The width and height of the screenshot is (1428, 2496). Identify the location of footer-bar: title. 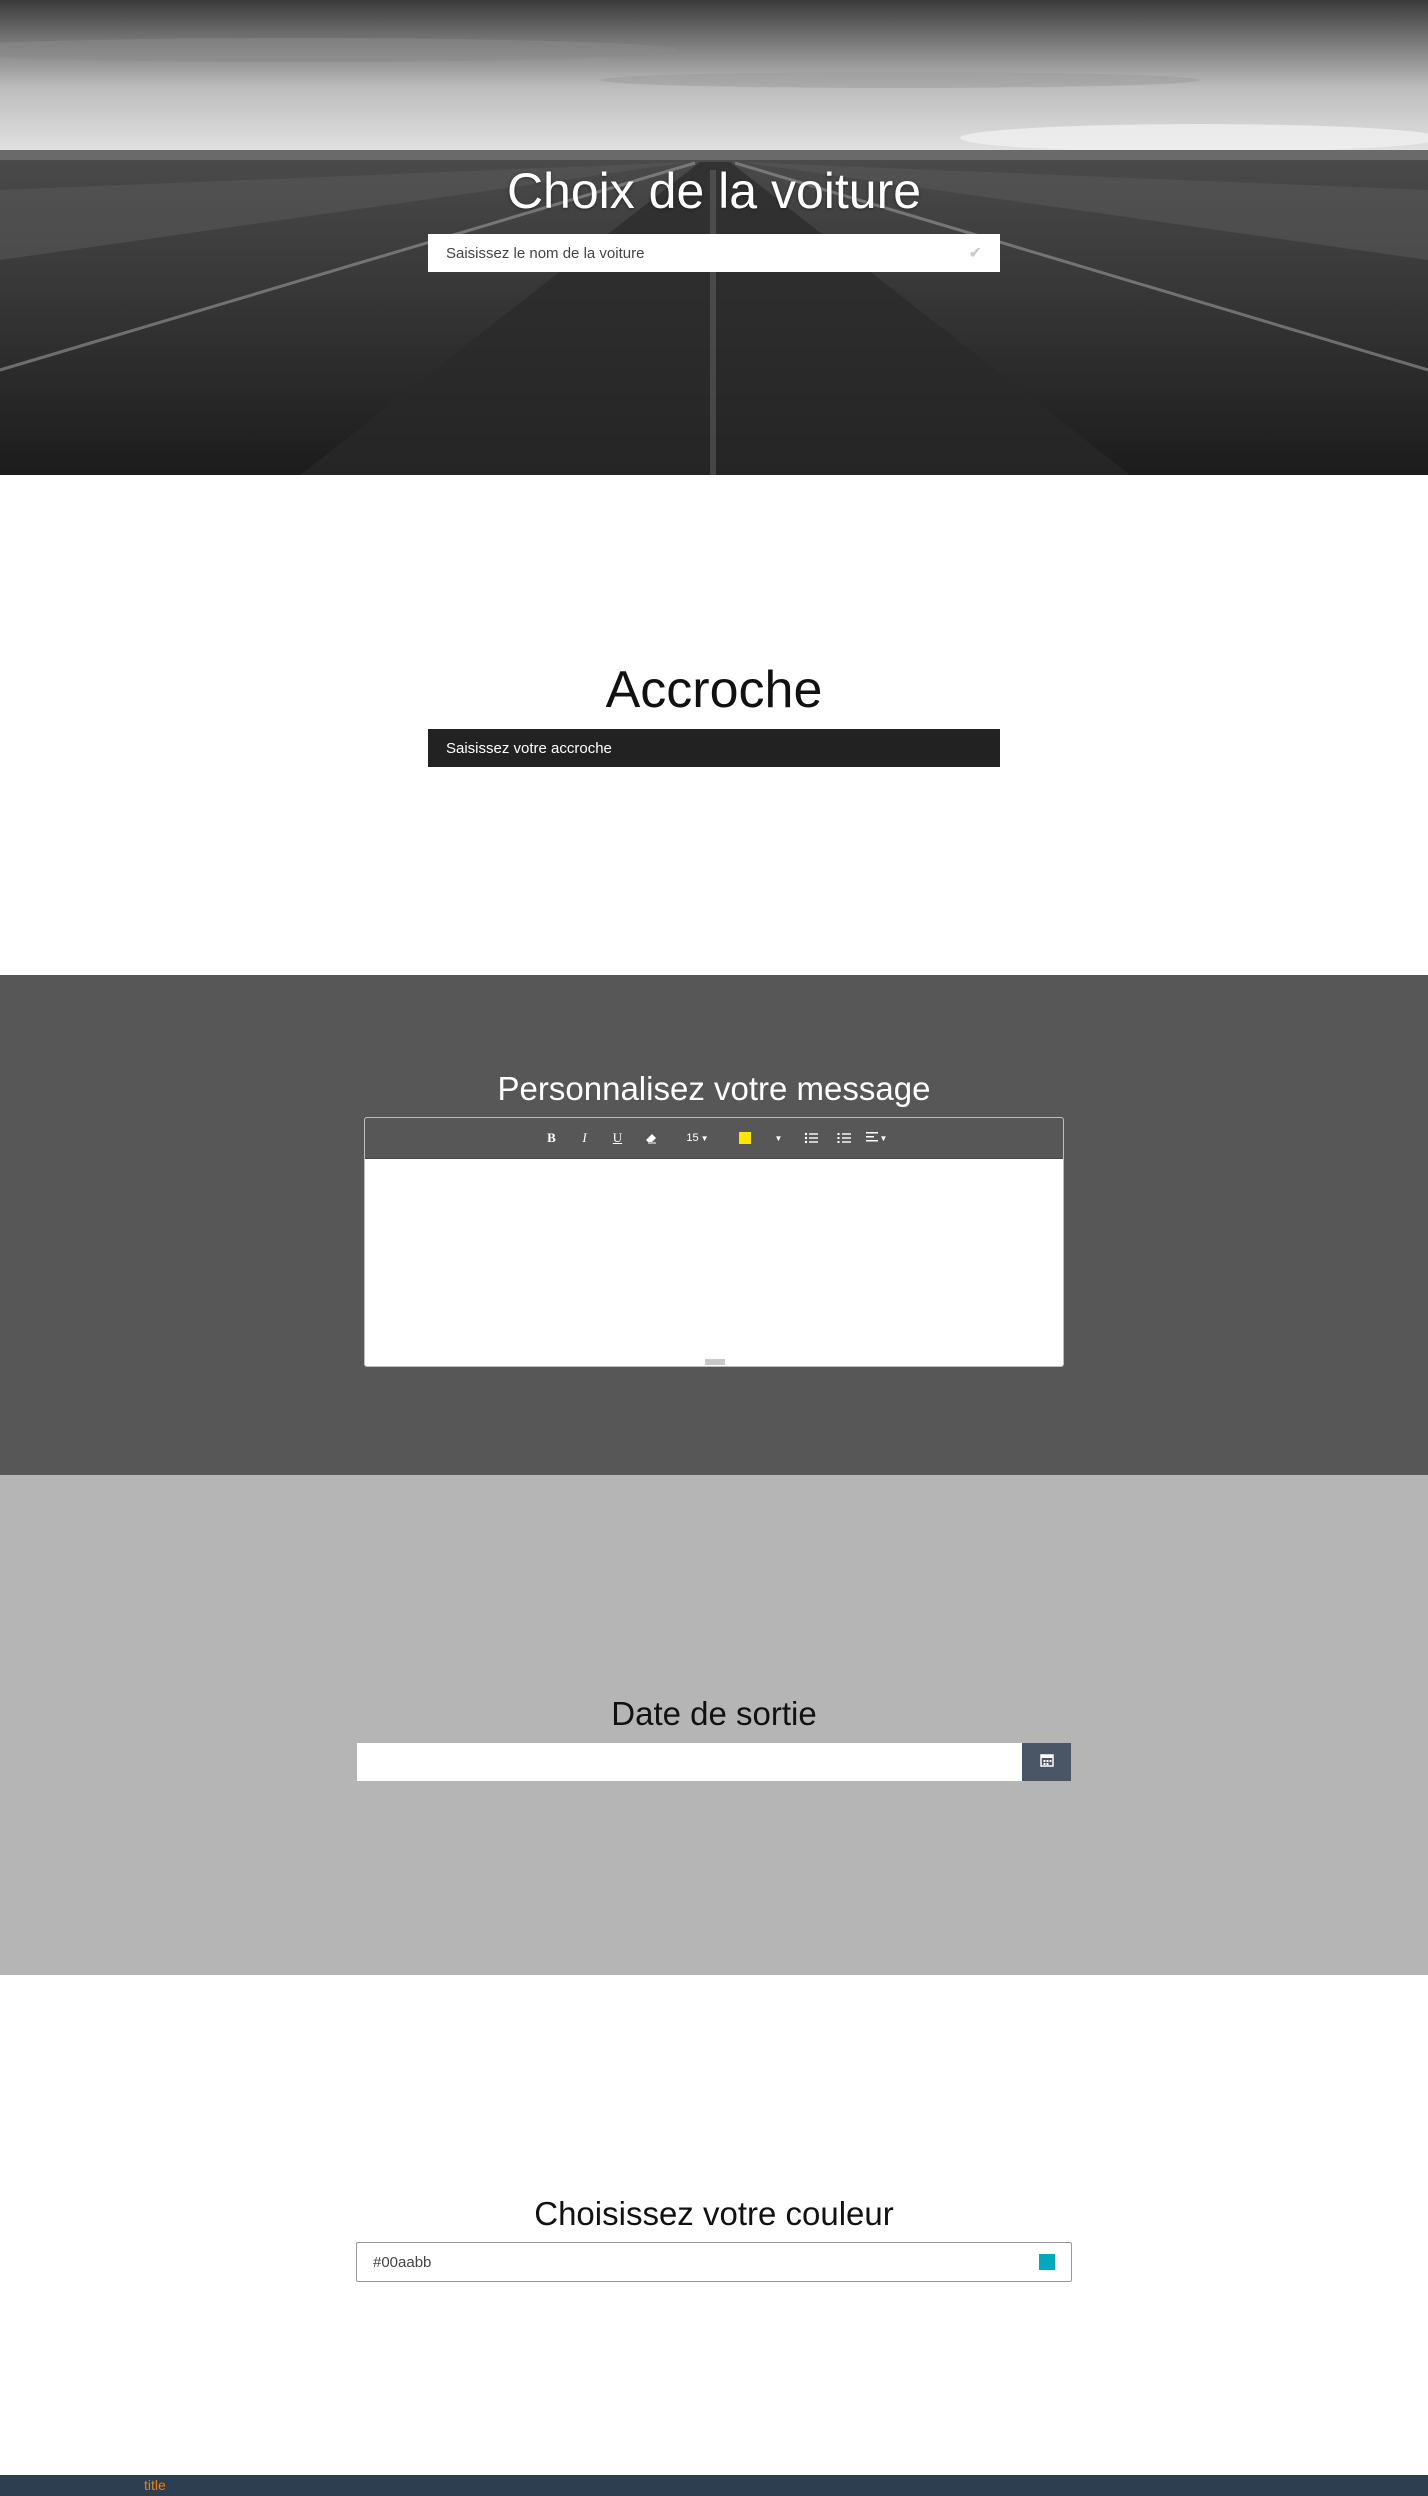
(714, 2485).